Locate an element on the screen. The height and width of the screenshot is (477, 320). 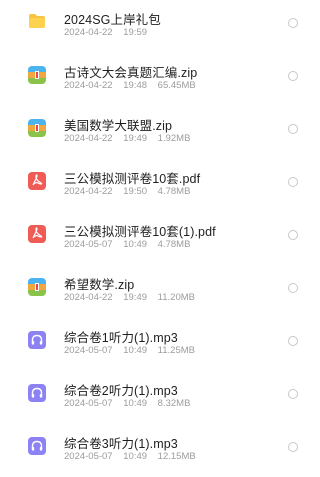
file-meta: 2024-05-07 10:49 12.15MB is located at coordinates (134, 456).